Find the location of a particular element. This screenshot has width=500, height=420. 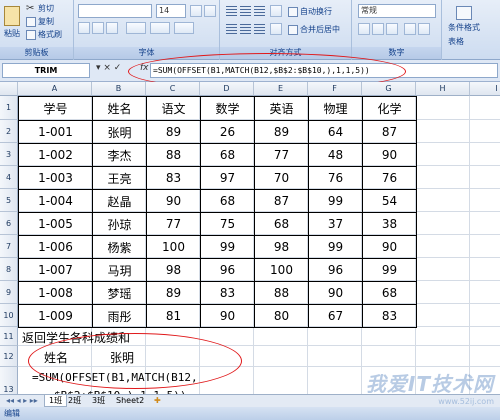

italic-button is located at coordinates (98, 28).